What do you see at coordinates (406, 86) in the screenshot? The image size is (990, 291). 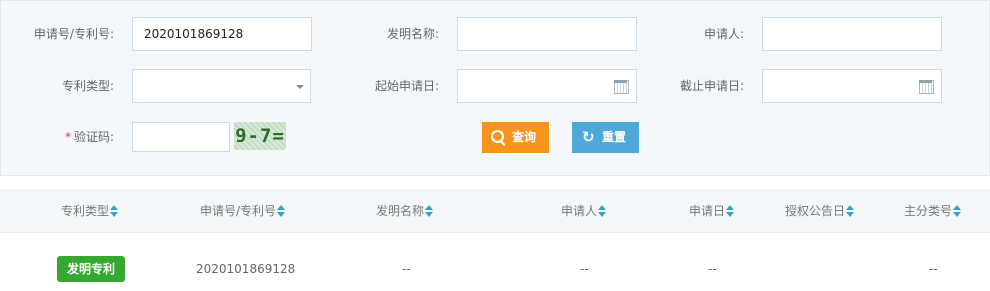 I see `start-date-label: 起始申请日:` at bounding box center [406, 86].